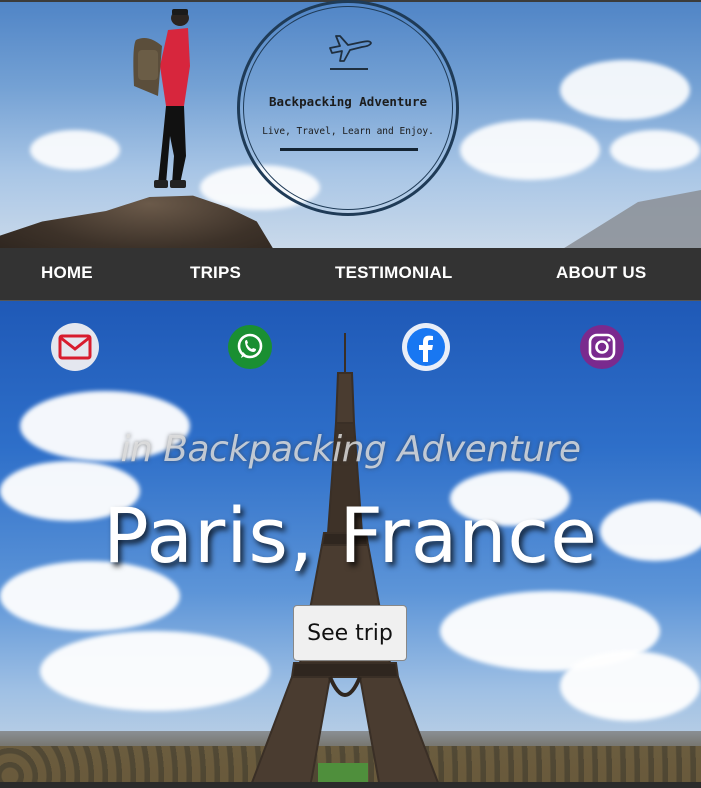 This screenshot has height=788, width=701. I want to click on facebook-icon, so click(426, 347).